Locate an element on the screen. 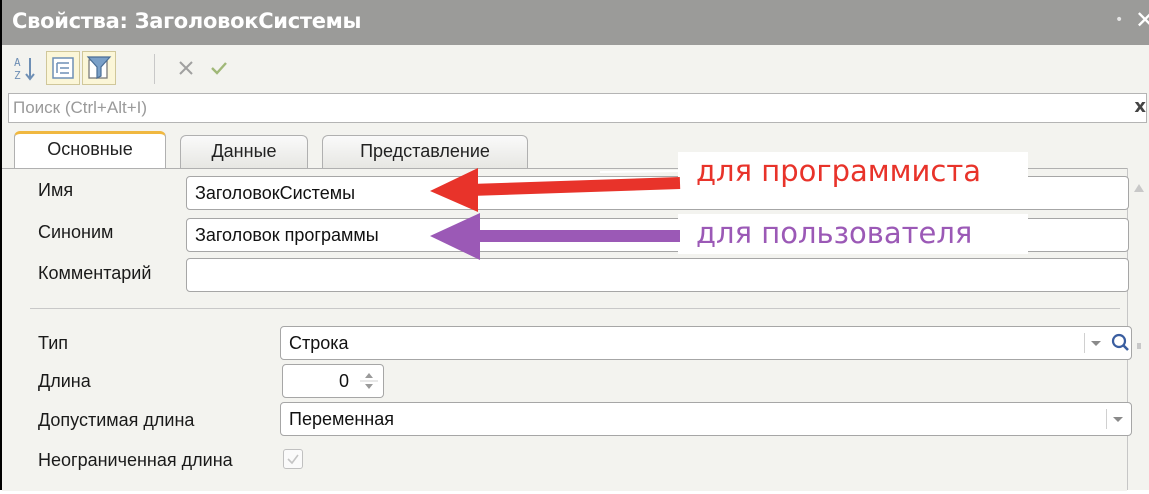  svg-text: A is located at coordinates (17, 62).